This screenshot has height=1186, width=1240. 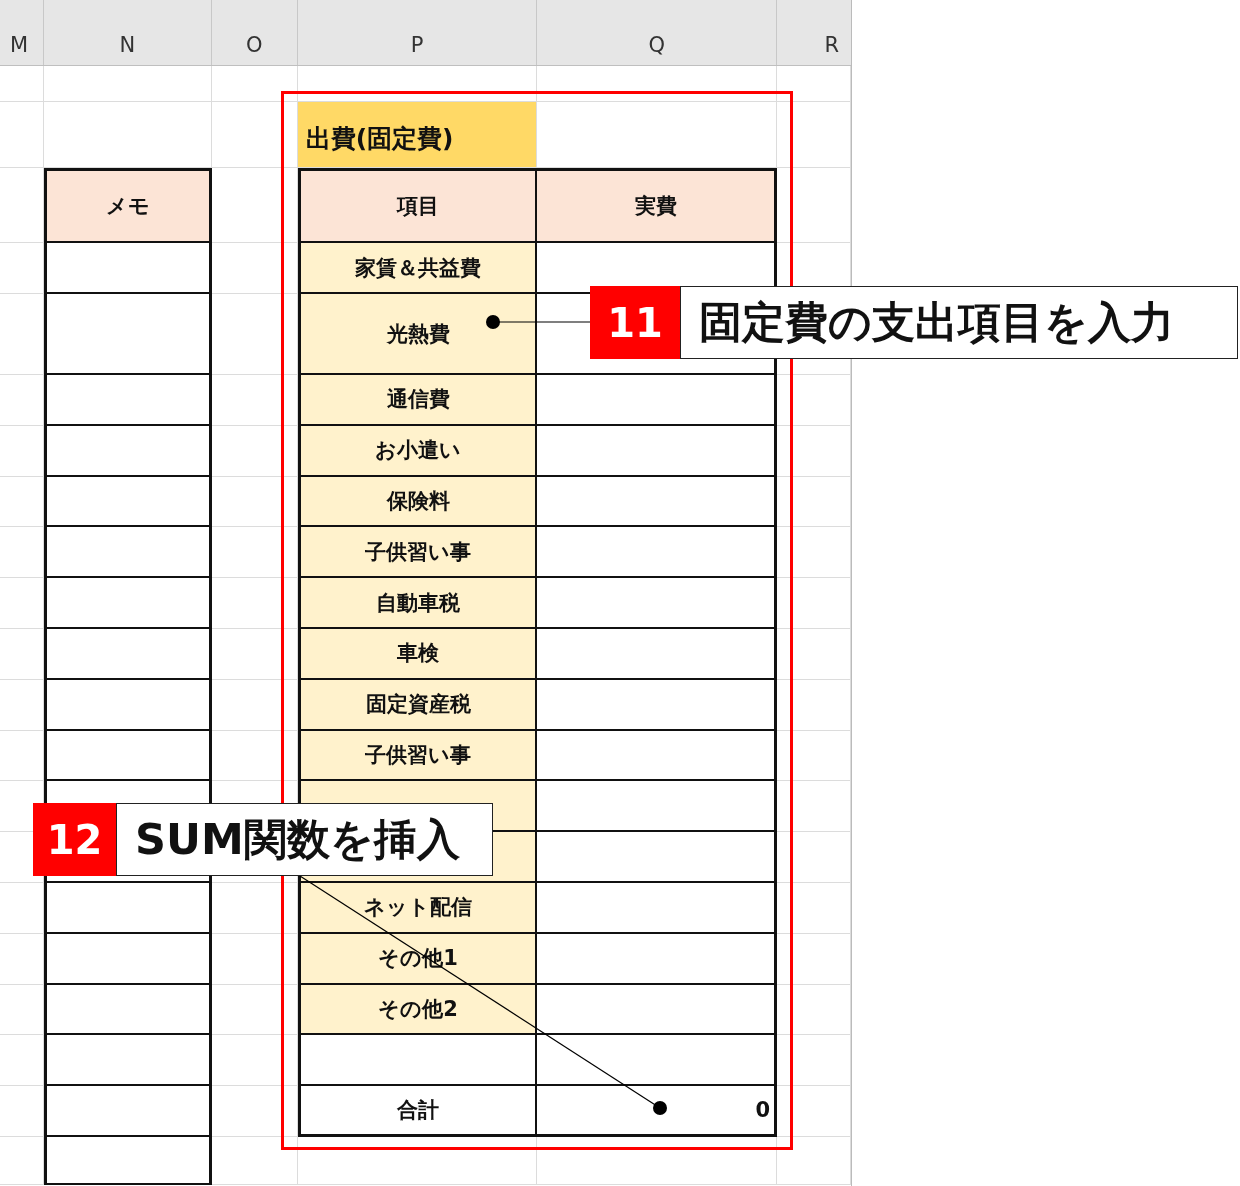 I want to click on column-header: Q, so click(x=657, y=32).